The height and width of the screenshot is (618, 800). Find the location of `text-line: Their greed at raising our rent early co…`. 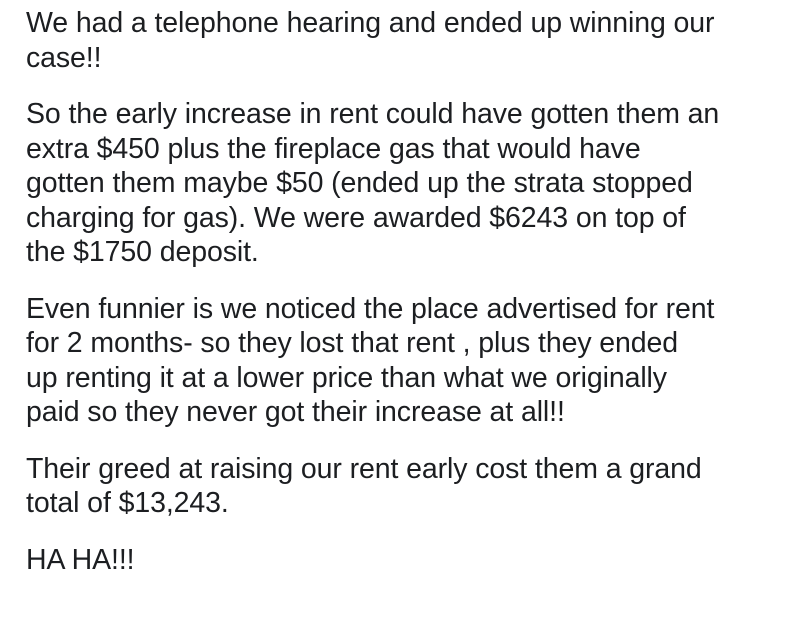

text-line: Their greed at raising our rent early co… is located at coordinates (364, 468).